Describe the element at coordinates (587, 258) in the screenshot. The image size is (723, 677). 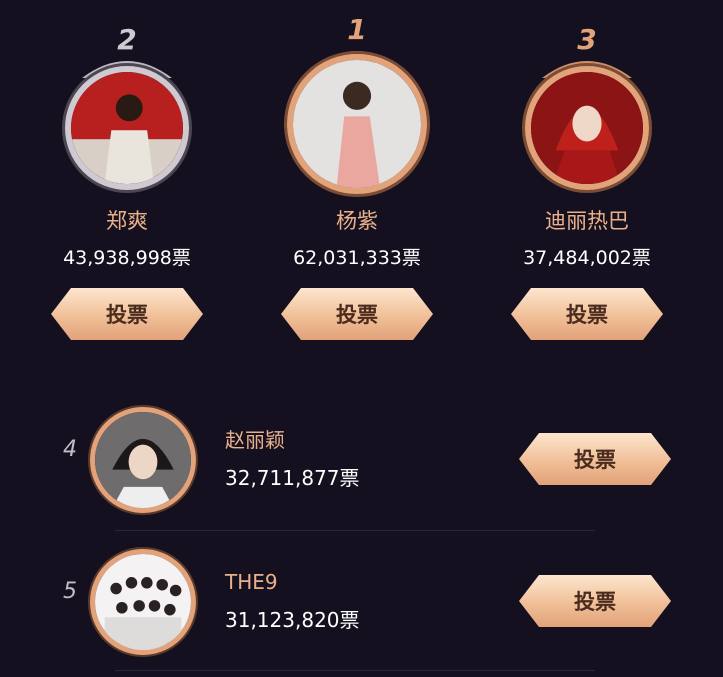
I see `vote-count: 37,484,002票` at that location.